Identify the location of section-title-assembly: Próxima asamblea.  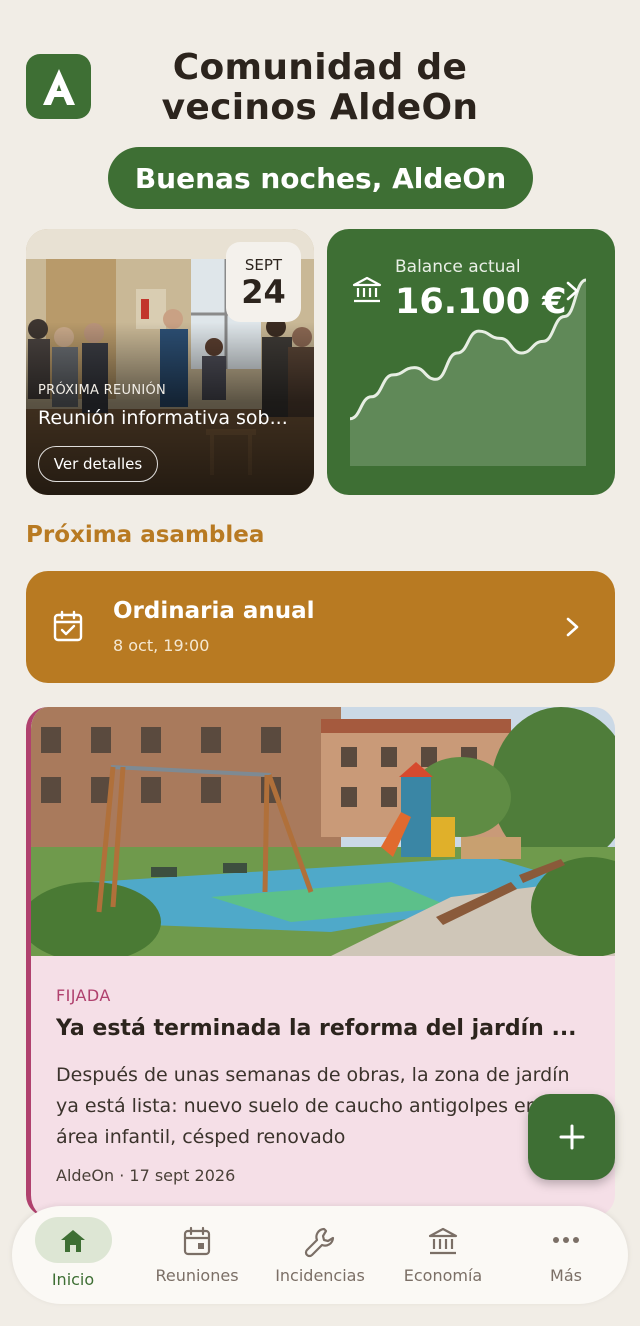
(145, 535).